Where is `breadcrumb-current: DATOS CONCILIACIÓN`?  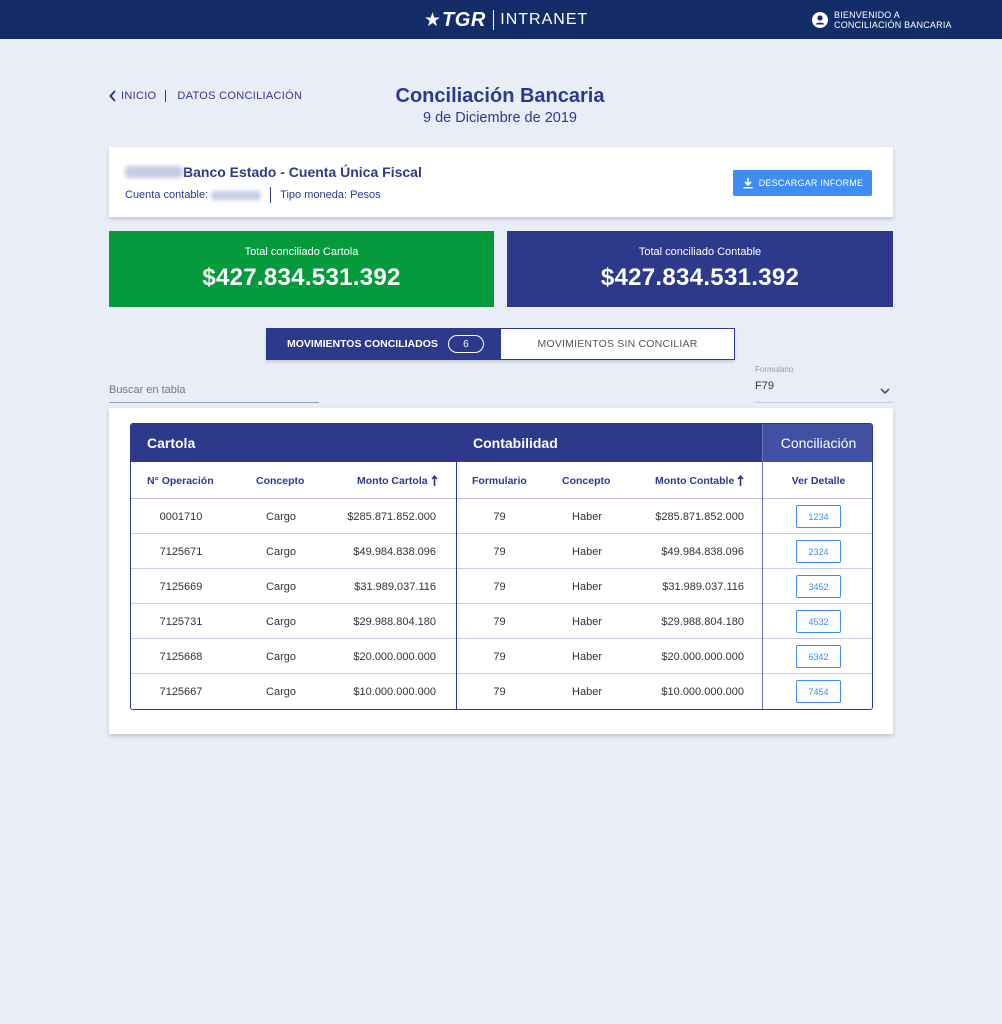 breadcrumb-current: DATOS CONCILIACIÓN is located at coordinates (240, 96).